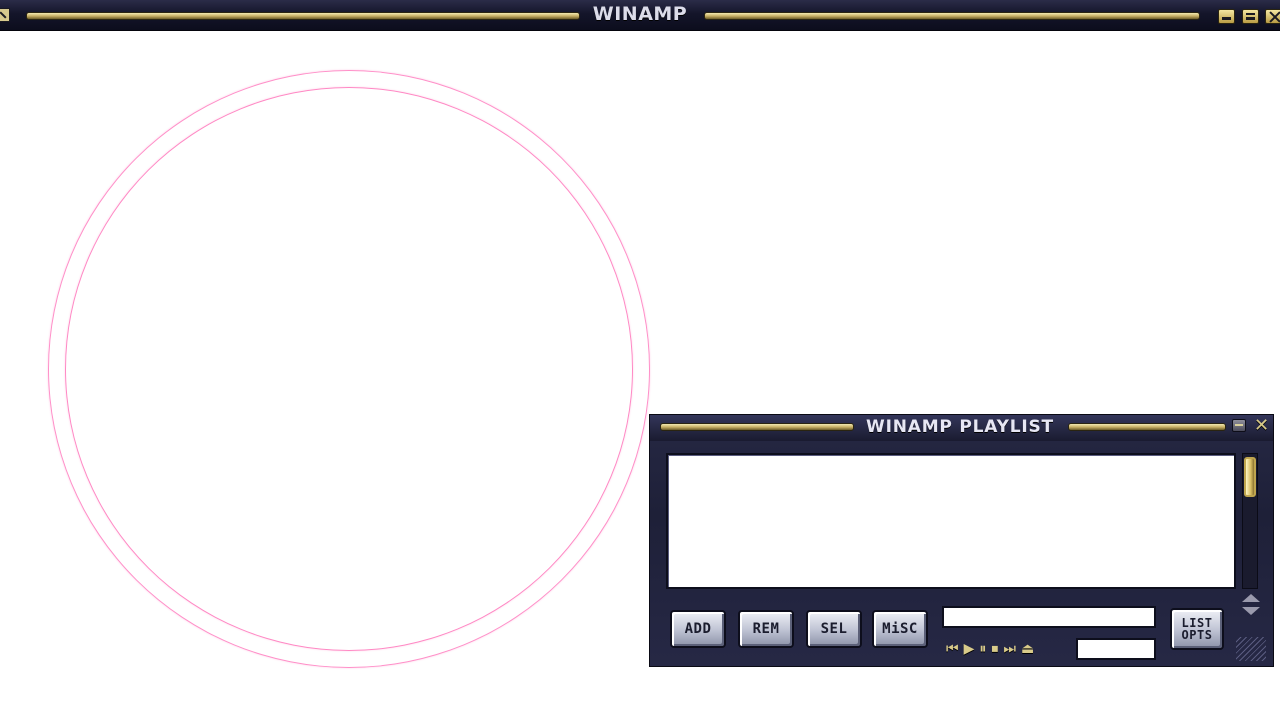  I want to click on previous-track-icon: ⏮, so click(952, 649).